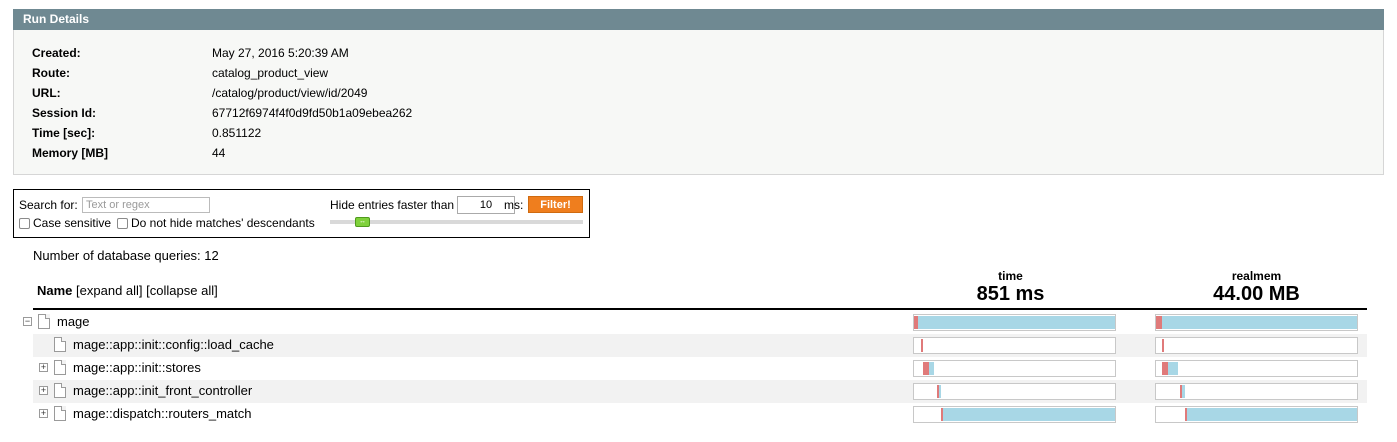  Describe the element at coordinates (237, 133) in the screenshot. I see `detail-value: 0.851122` at that location.